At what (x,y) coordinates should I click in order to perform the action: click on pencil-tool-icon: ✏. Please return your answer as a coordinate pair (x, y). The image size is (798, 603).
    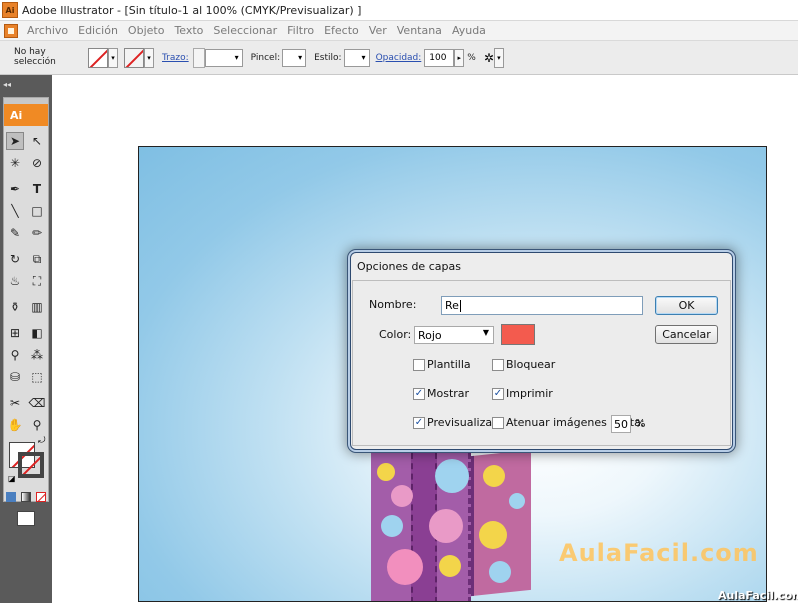
    Looking at the image, I should click on (37, 233).